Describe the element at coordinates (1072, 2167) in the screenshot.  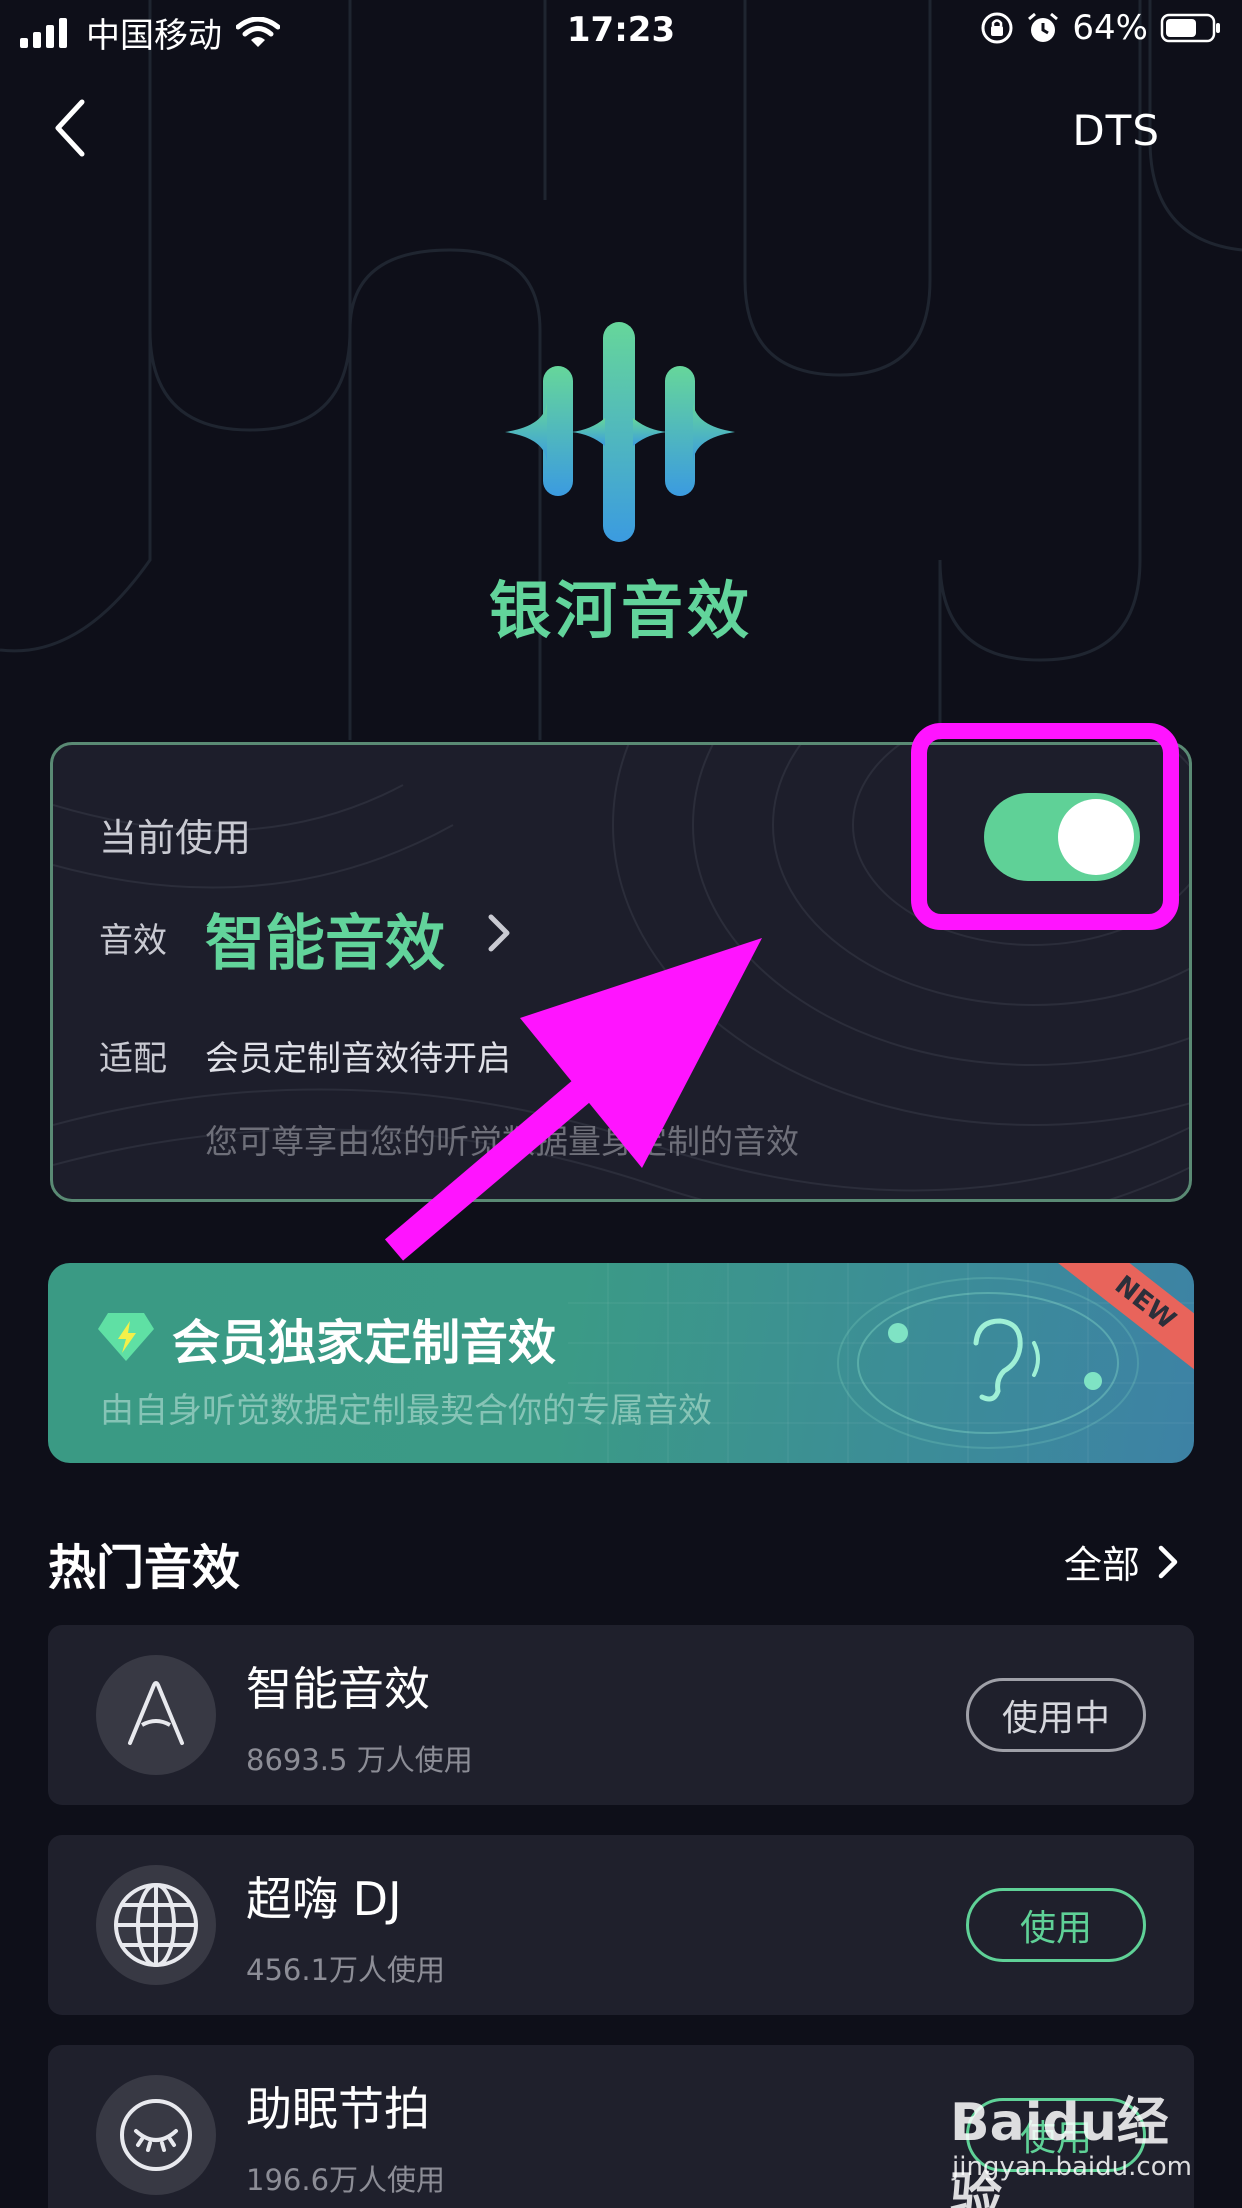
I see `watermark-url: jingyan.baidu.com` at that location.